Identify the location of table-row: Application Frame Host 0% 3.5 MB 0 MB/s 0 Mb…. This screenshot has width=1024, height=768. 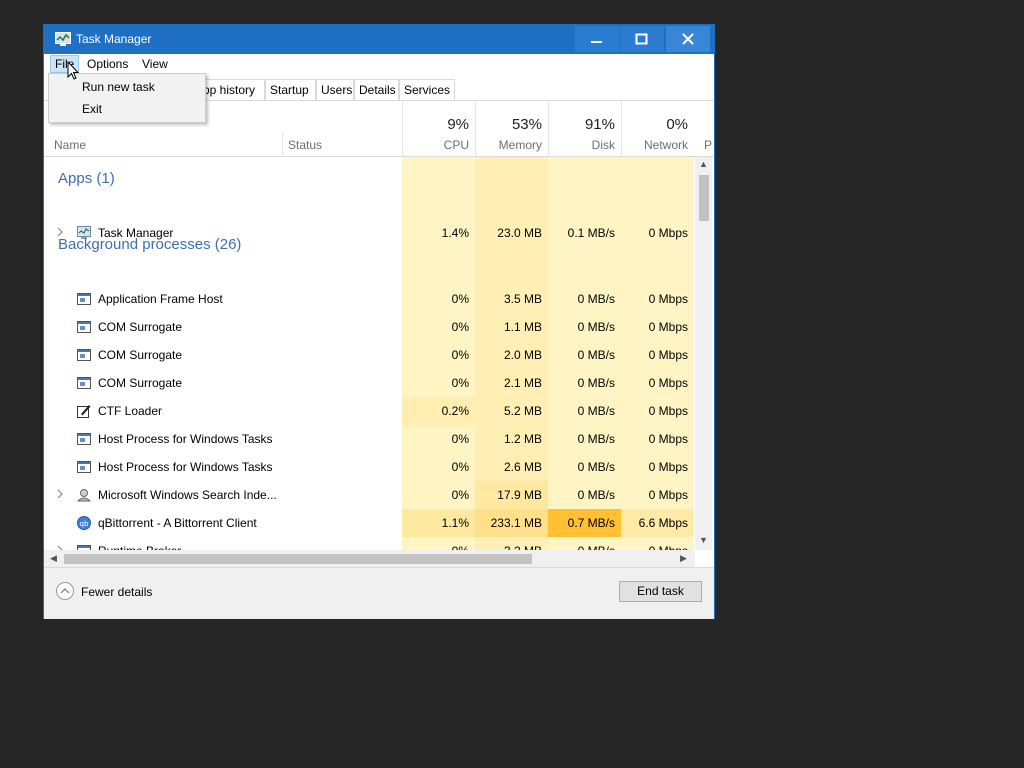
(369, 299).